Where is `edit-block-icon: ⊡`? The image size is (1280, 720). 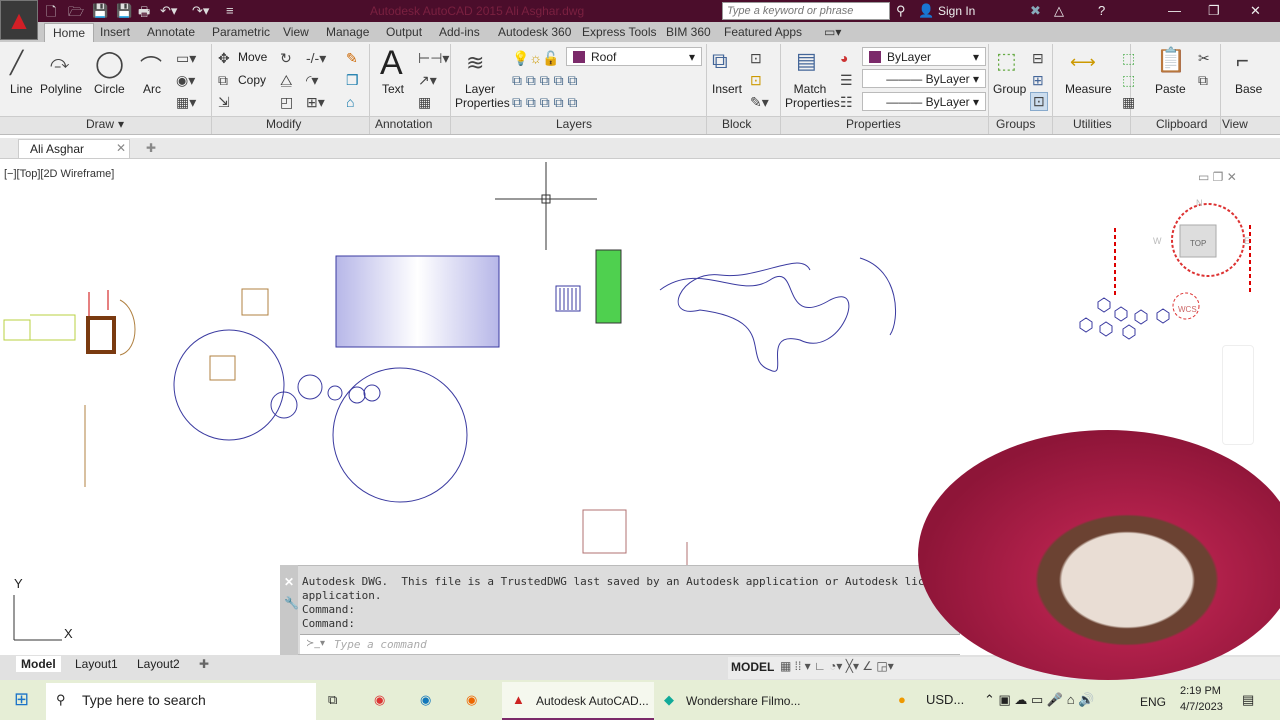
edit-block-icon: ⊡ is located at coordinates (756, 80).